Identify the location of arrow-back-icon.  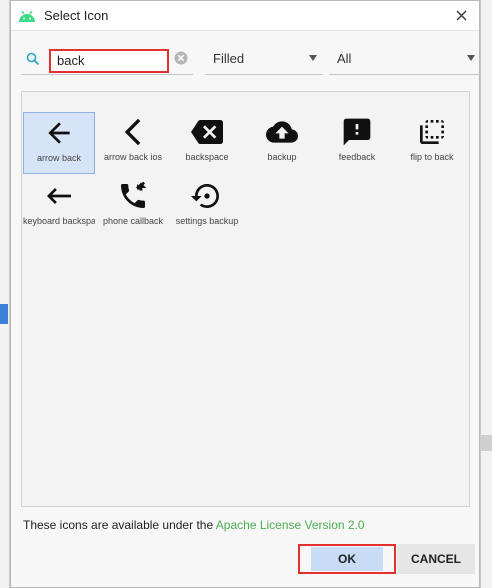
(59, 133).